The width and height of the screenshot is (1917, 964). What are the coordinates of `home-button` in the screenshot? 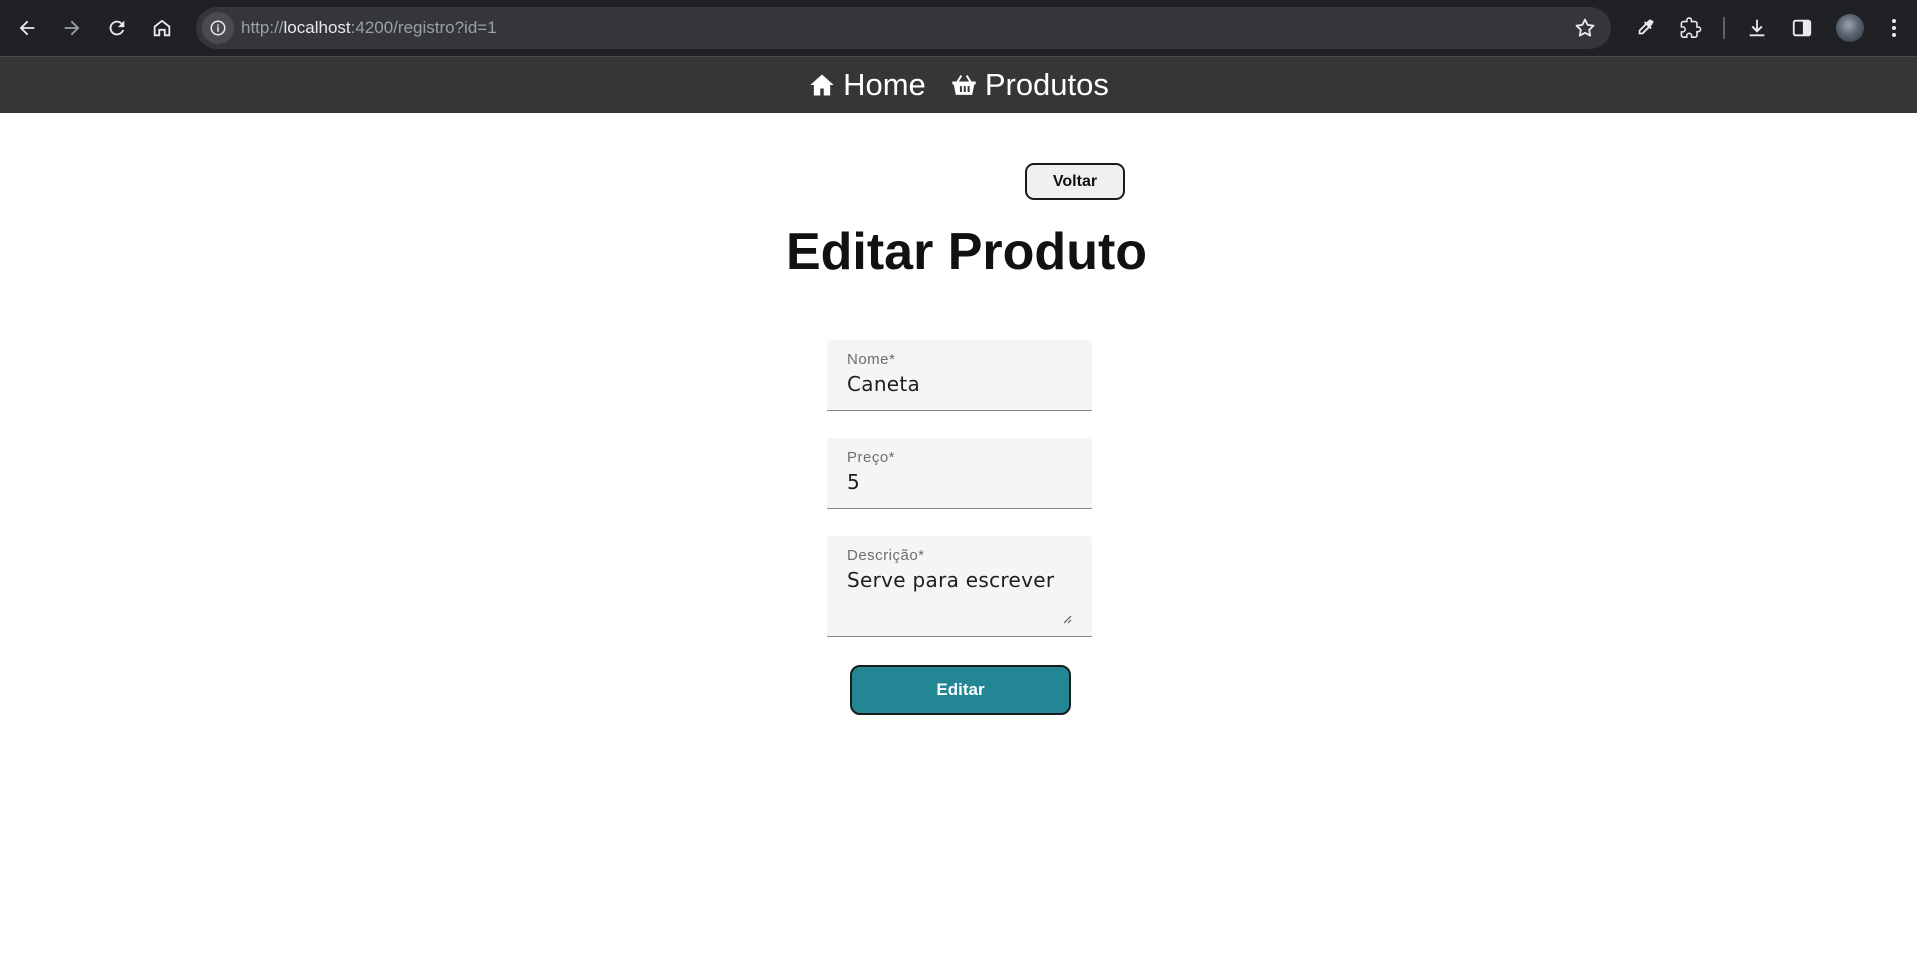 It's located at (162, 28).